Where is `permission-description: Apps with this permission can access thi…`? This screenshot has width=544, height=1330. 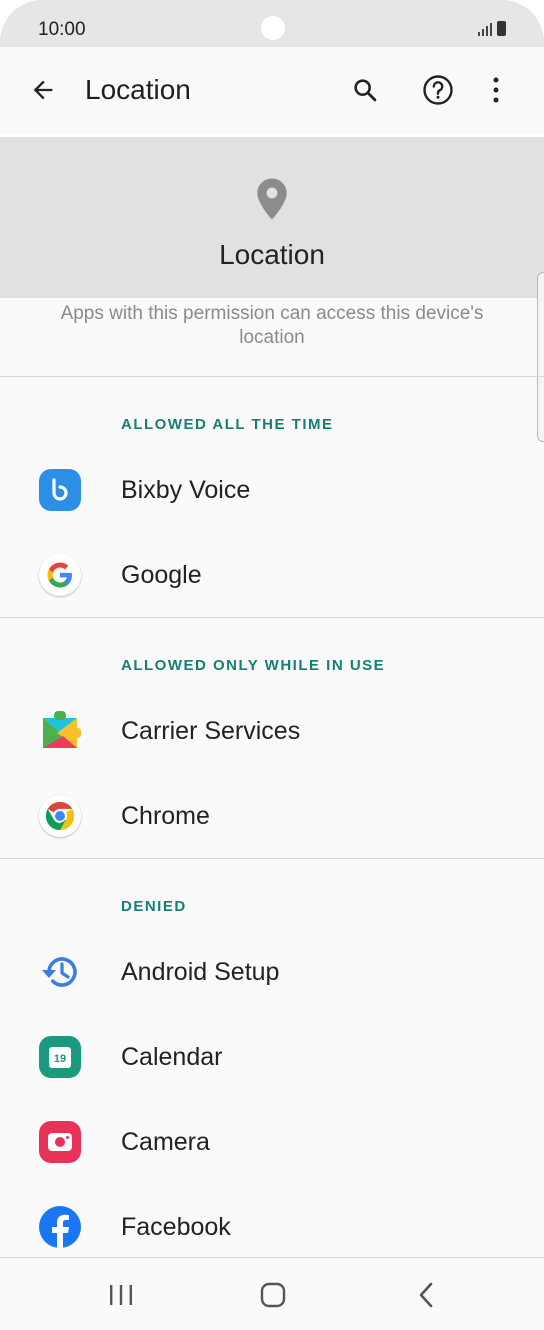
permission-description: Apps with this permission can access thi… is located at coordinates (272, 325).